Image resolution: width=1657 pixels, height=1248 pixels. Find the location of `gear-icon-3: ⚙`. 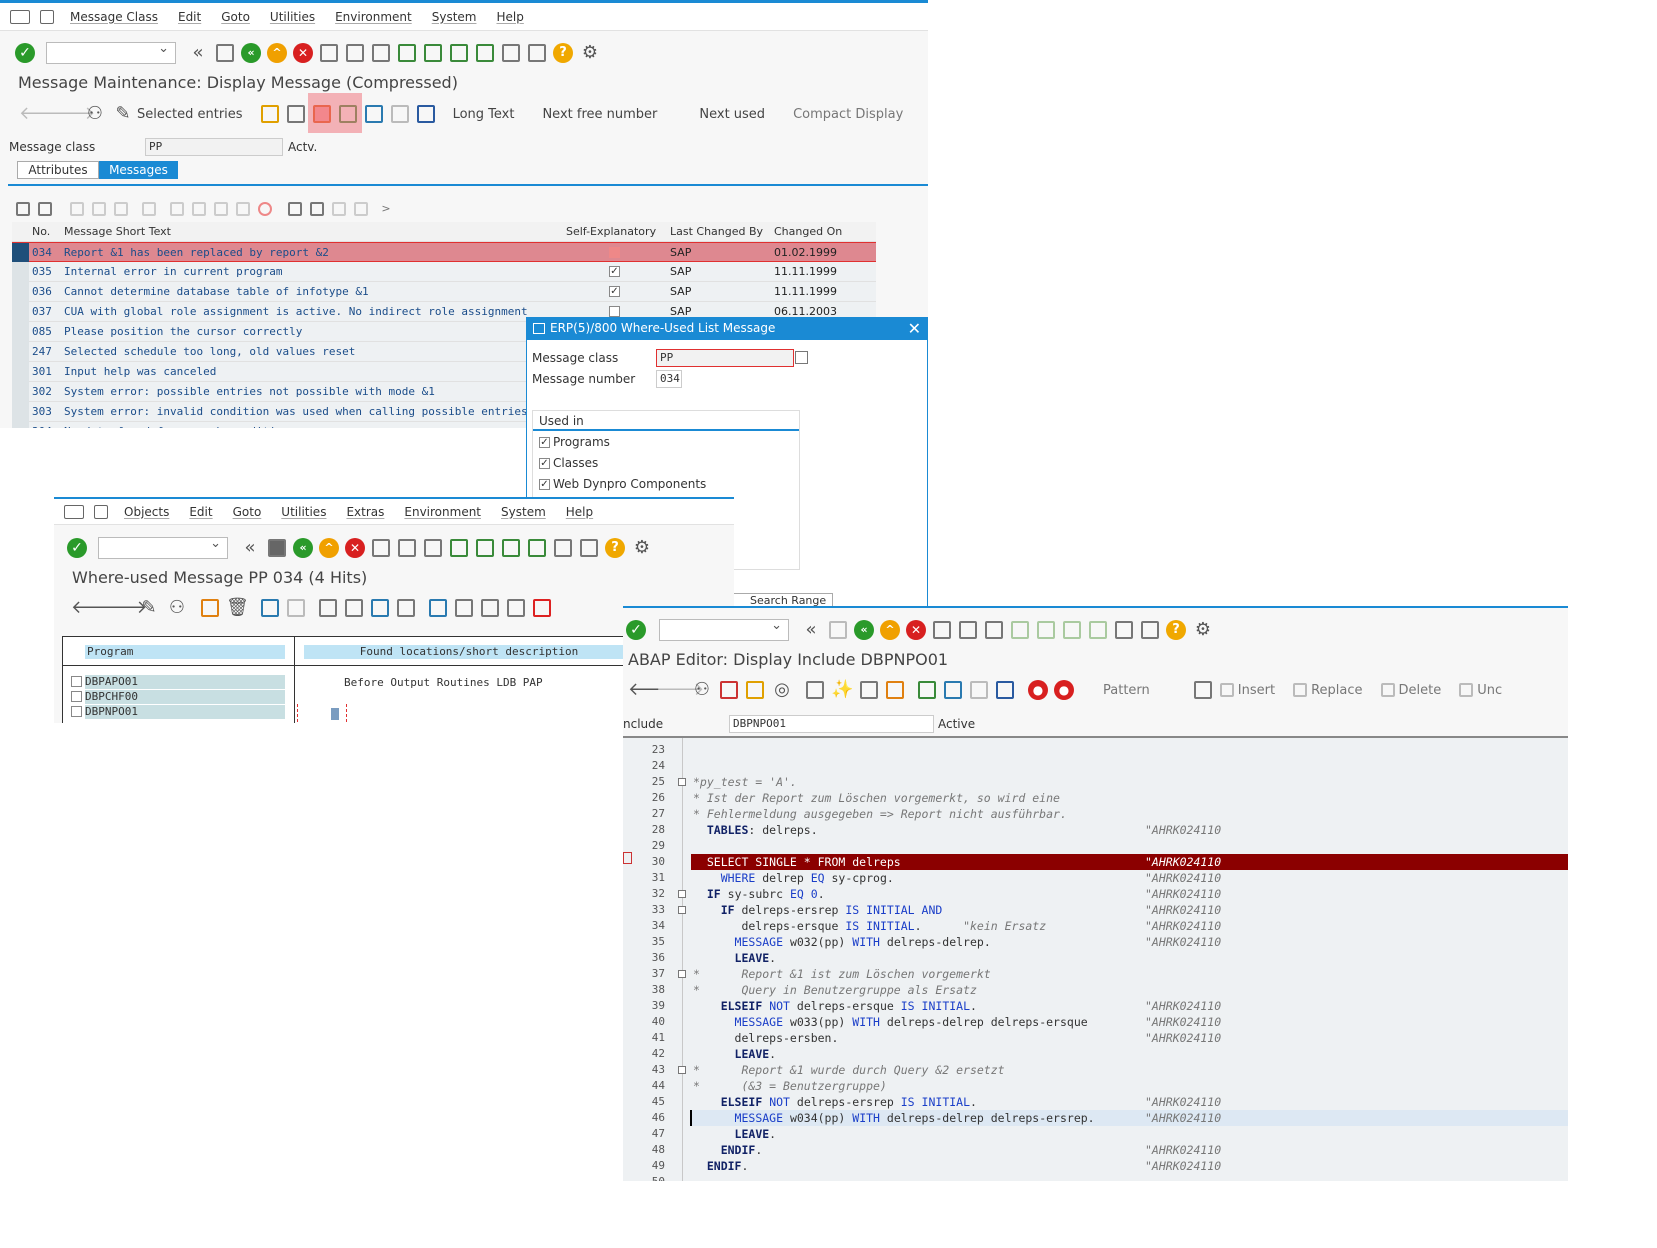

gear-icon-3: ⚙ is located at coordinates (1203, 630).